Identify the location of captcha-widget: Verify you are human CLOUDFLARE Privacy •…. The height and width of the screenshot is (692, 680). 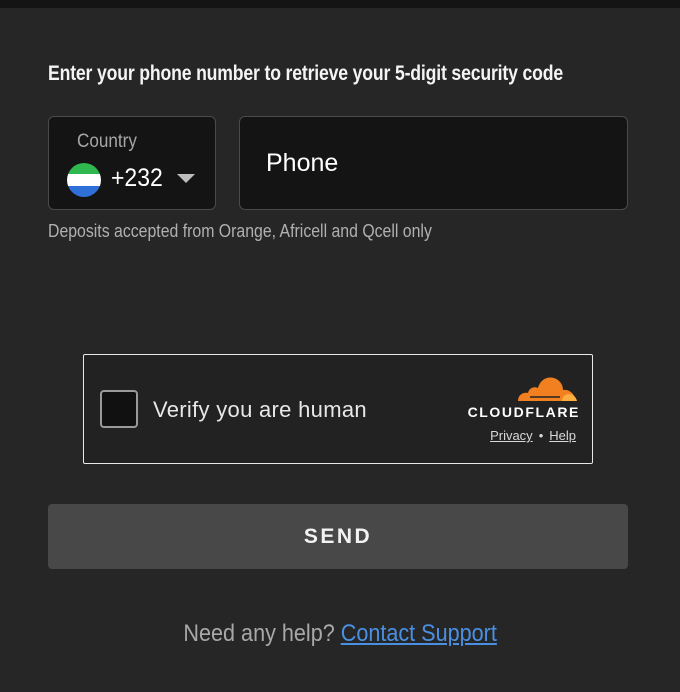
(338, 409).